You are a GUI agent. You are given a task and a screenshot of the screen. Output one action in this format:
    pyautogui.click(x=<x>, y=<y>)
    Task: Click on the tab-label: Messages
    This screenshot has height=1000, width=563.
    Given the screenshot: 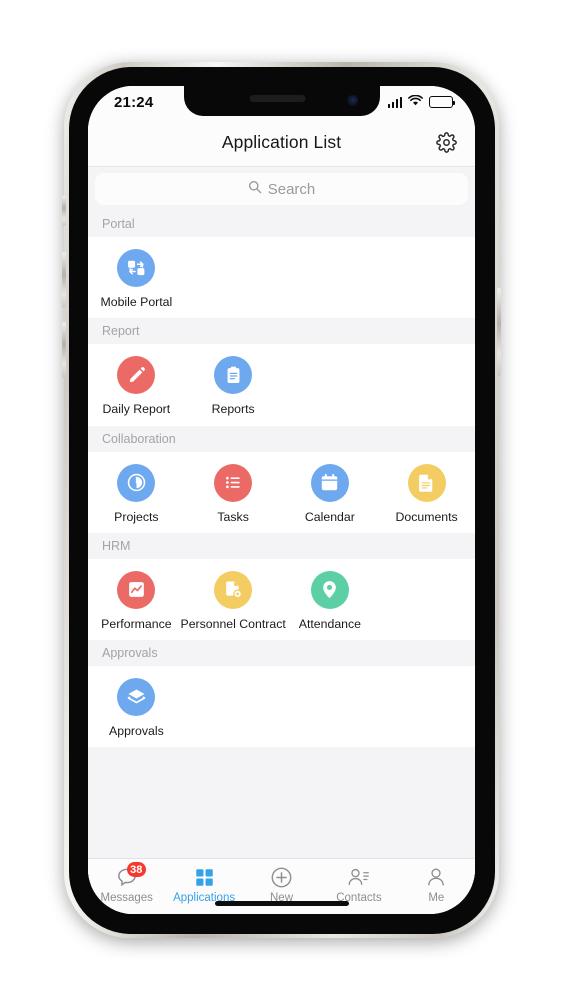 What is the action you would take?
    pyautogui.click(x=126, y=898)
    